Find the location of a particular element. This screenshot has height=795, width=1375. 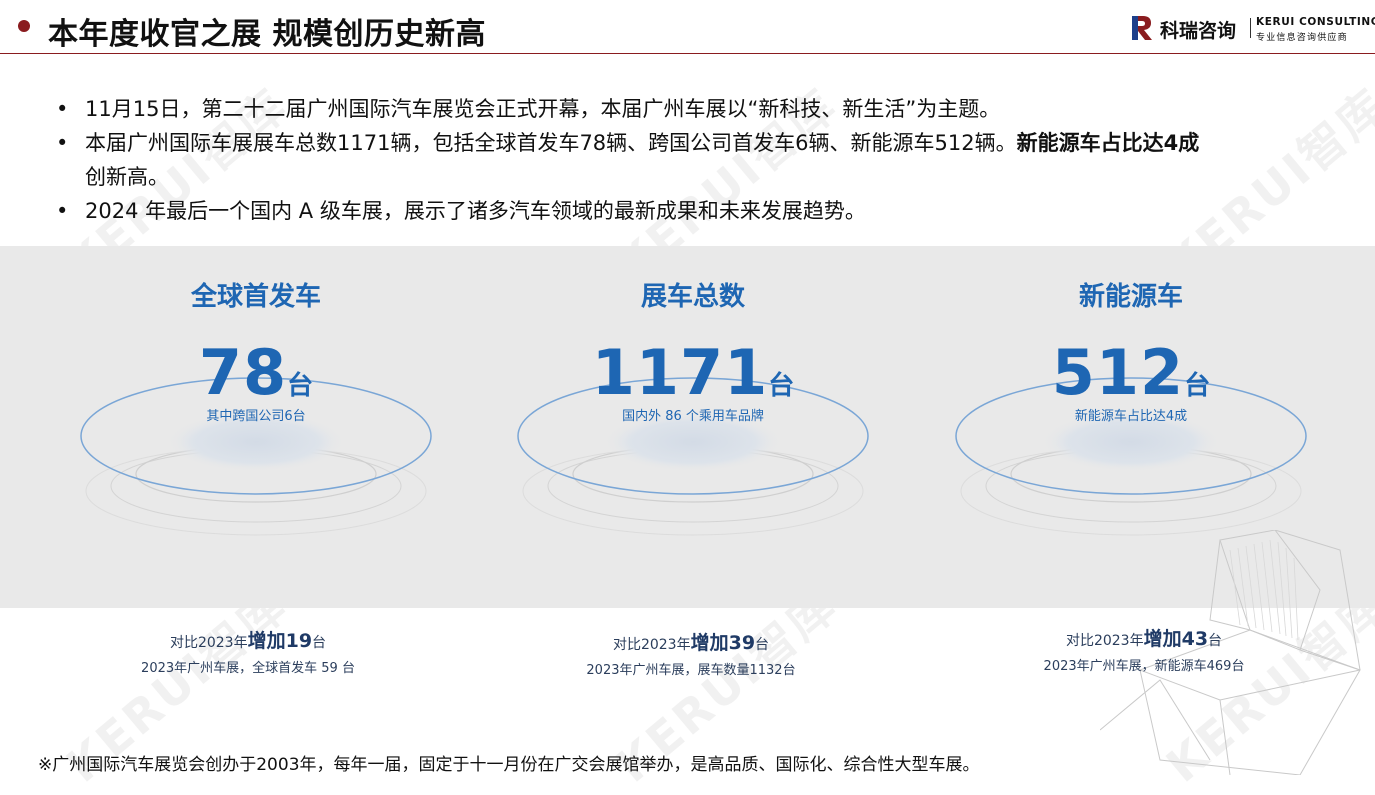

stat-value: 512 is located at coordinates (1118, 372).